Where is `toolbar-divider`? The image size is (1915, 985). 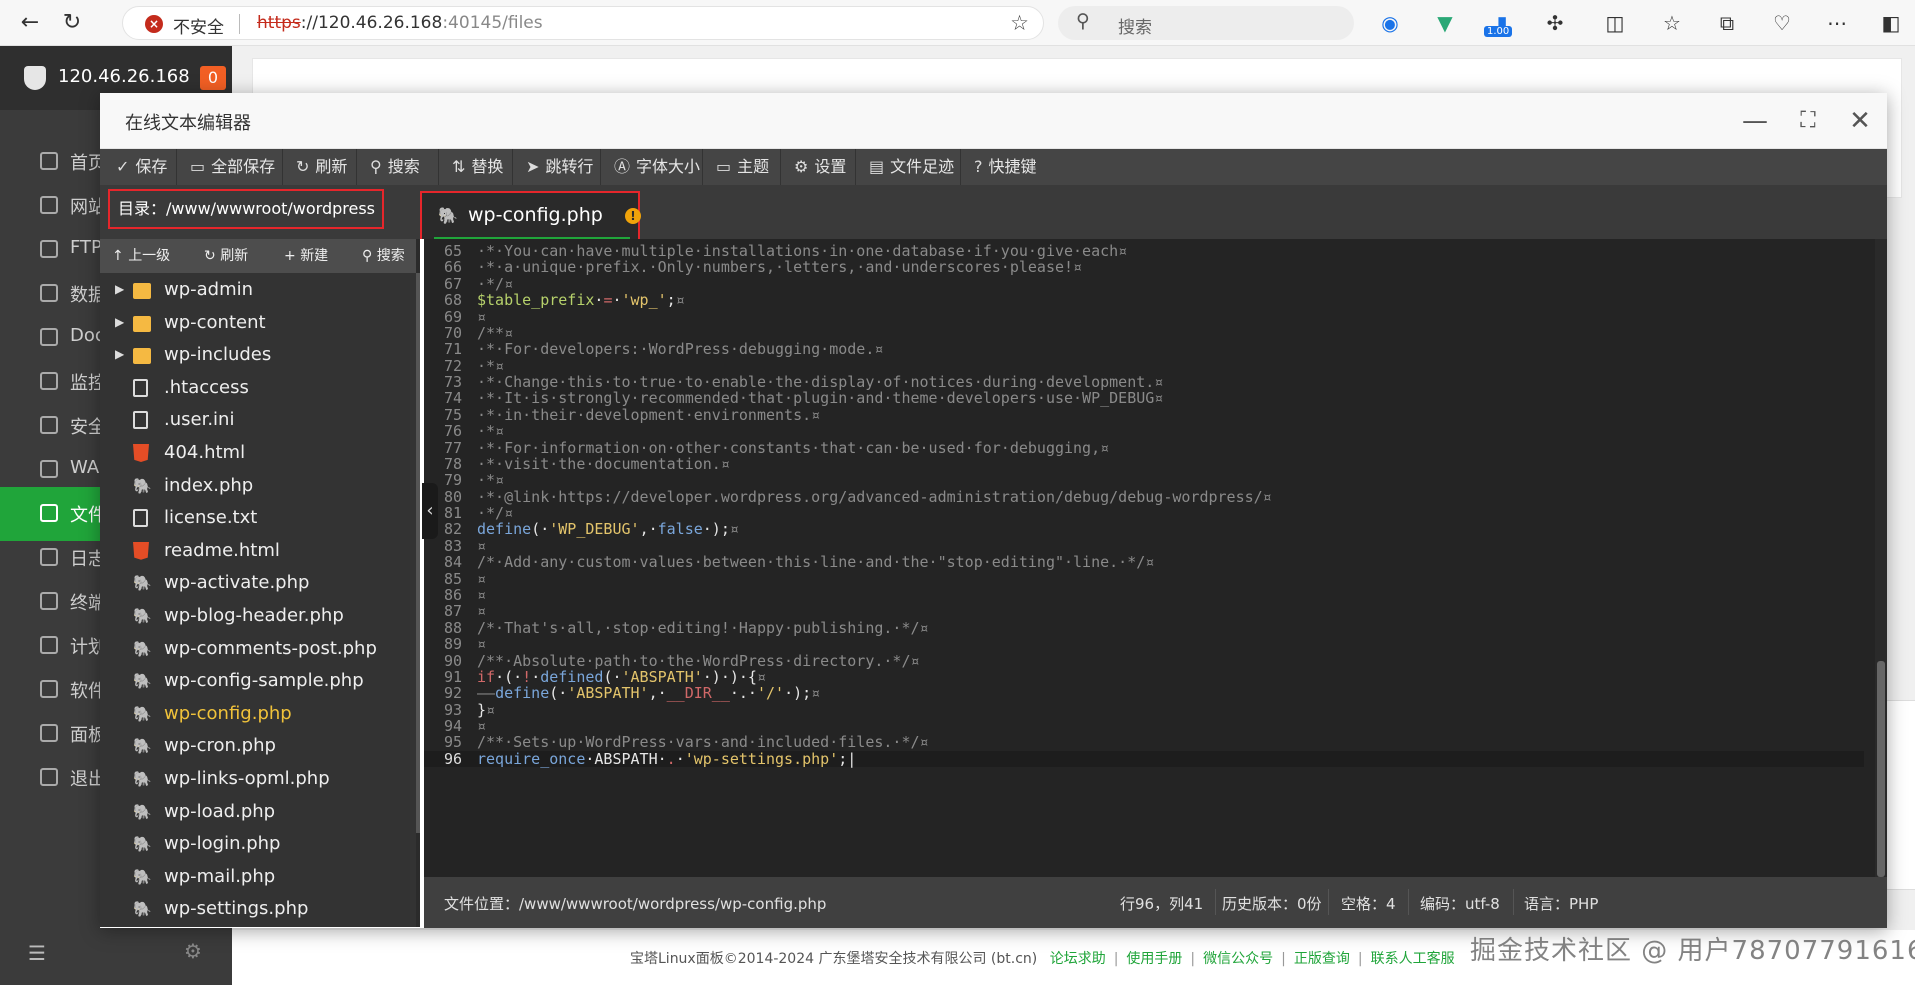
toolbar-divider is located at coordinates (512, 167).